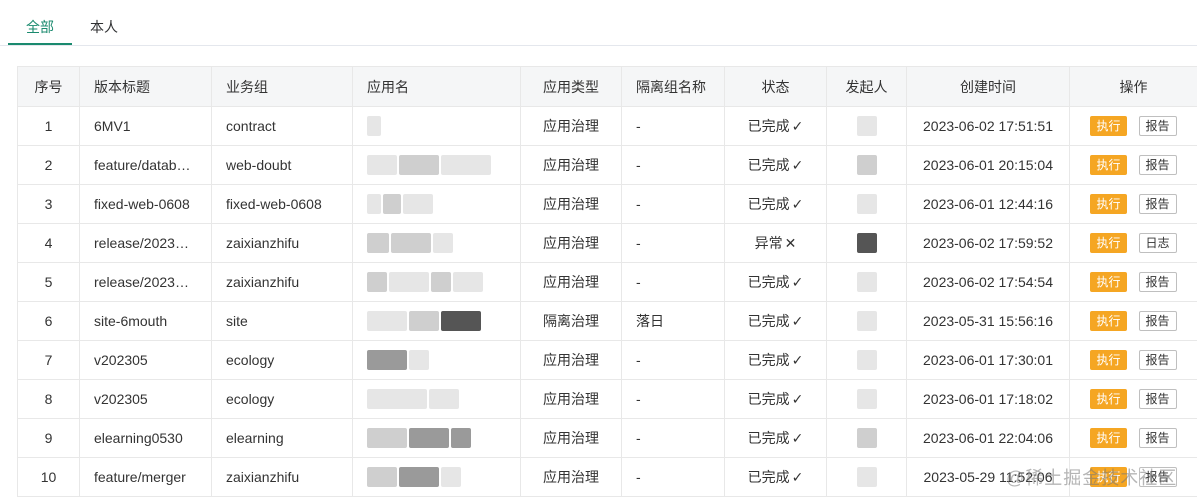 The image size is (1197, 501). I want to click on cell-title-text: site-6mouth, so click(131, 321).